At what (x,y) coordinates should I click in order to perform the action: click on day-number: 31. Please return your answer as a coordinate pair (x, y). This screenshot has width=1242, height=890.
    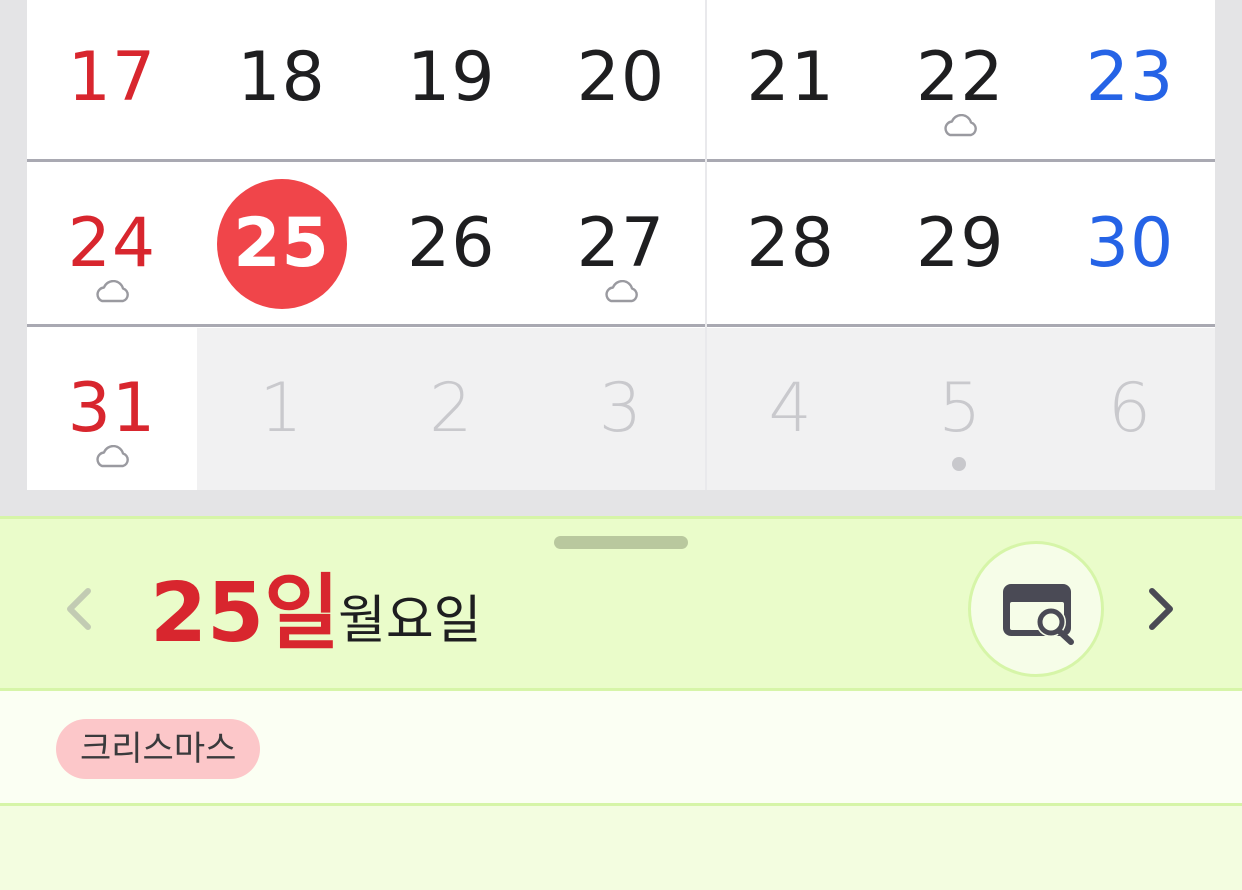
    Looking at the image, I should click on (112, 408).